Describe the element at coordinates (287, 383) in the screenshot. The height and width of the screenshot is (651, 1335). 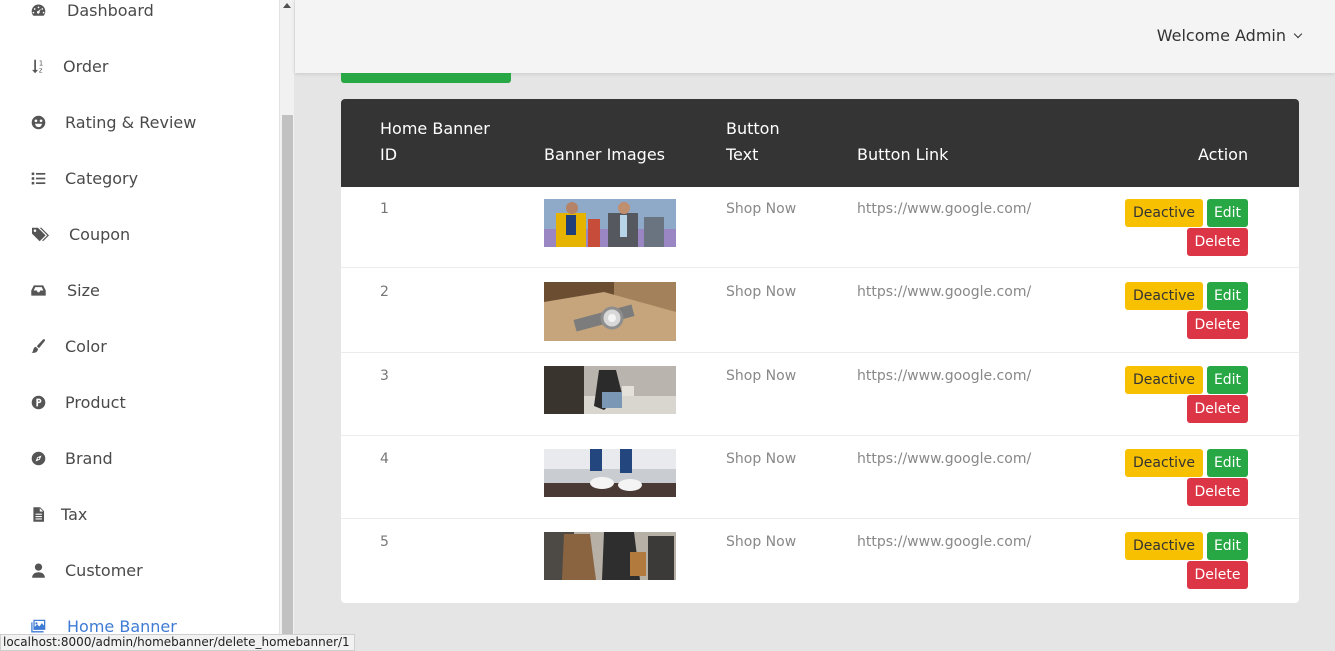
I see `scroll-thumb` at that location.